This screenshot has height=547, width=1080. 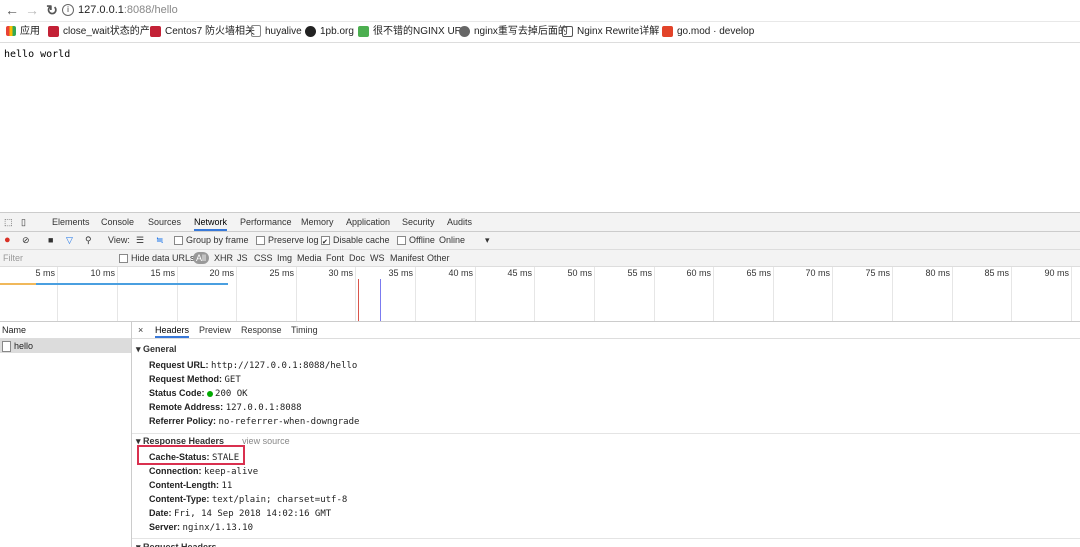 I want to click on timeline-tick: 40 ms, so click(x=446, y=294).